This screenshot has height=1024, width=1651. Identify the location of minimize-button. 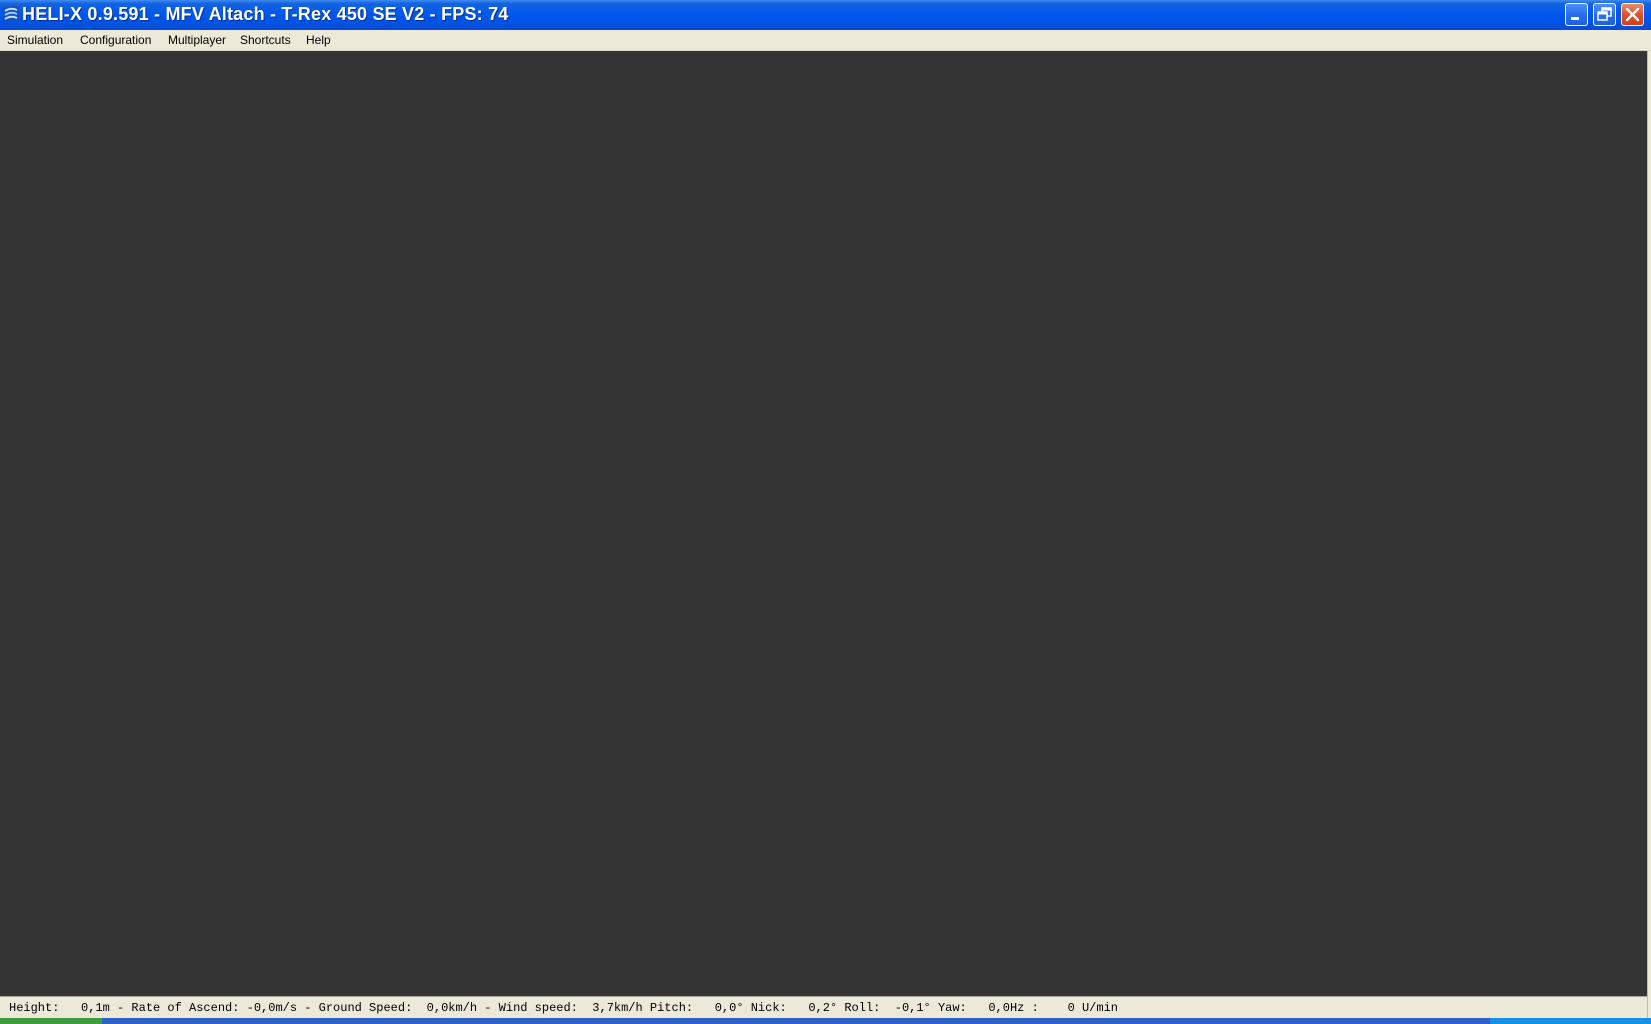
(1576, 14).